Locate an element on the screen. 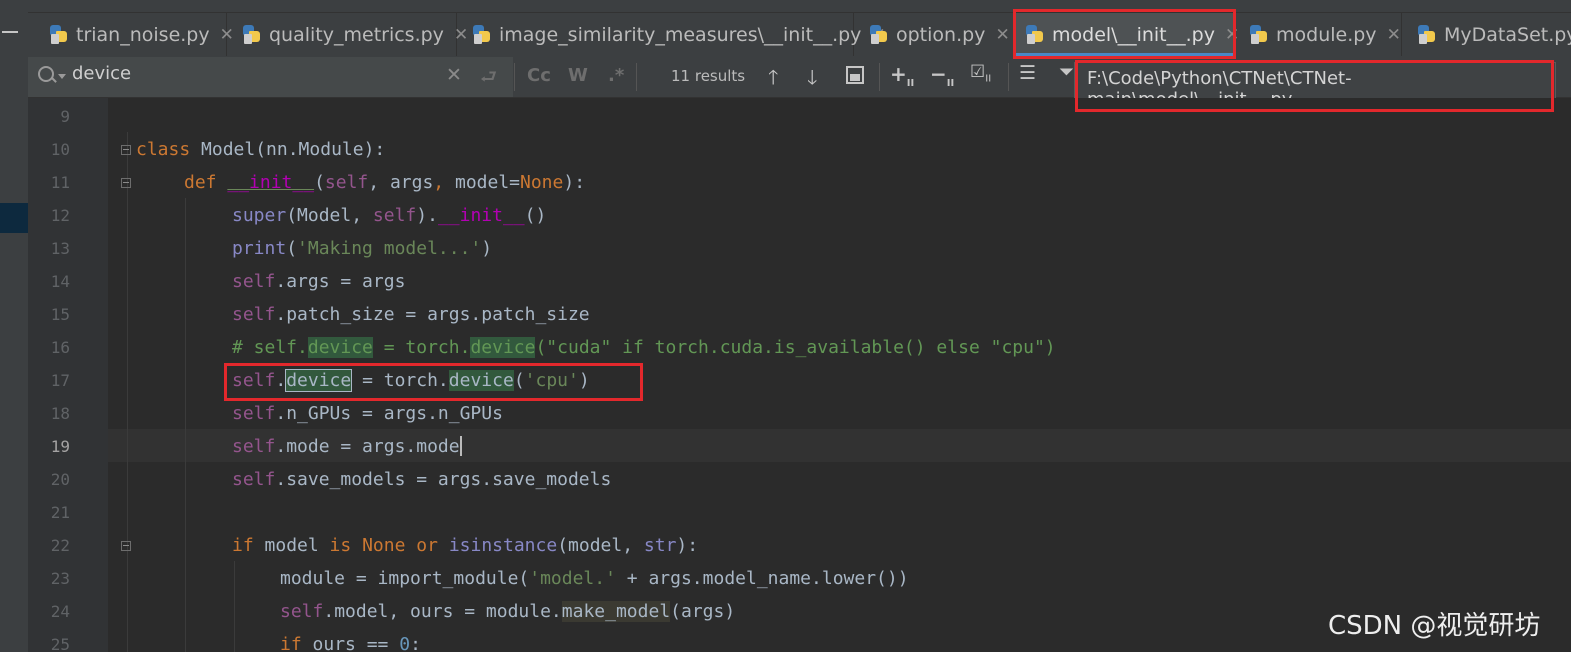 The height and width of the screenshot is (652, 1571). line-number: 9 is located at coordinates (65, 116).